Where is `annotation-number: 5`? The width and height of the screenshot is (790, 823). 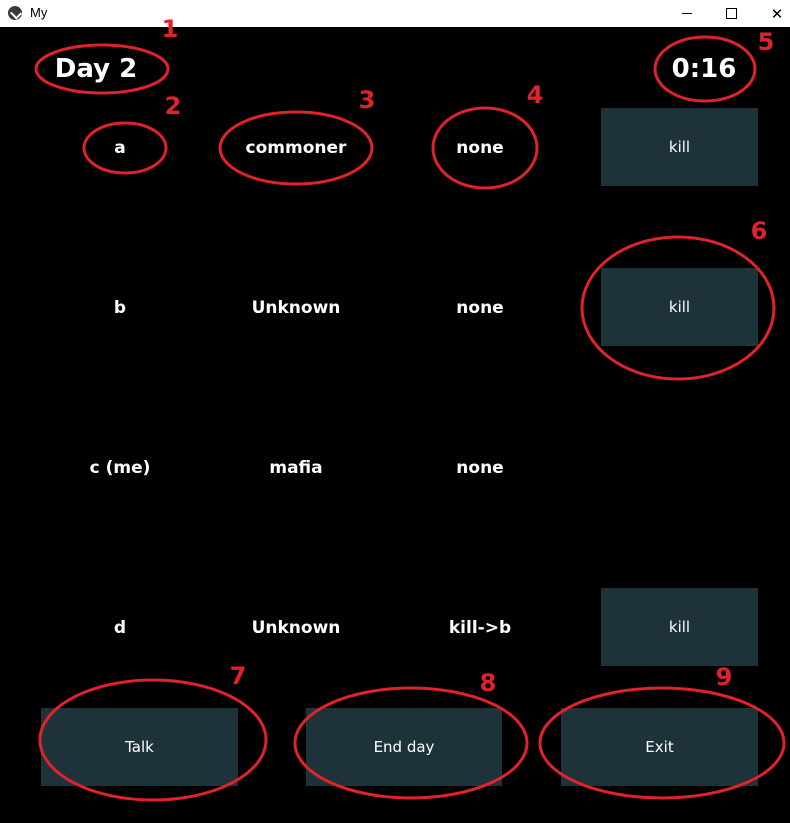
annotation-number: 5 is located at coordinates (766, 42).